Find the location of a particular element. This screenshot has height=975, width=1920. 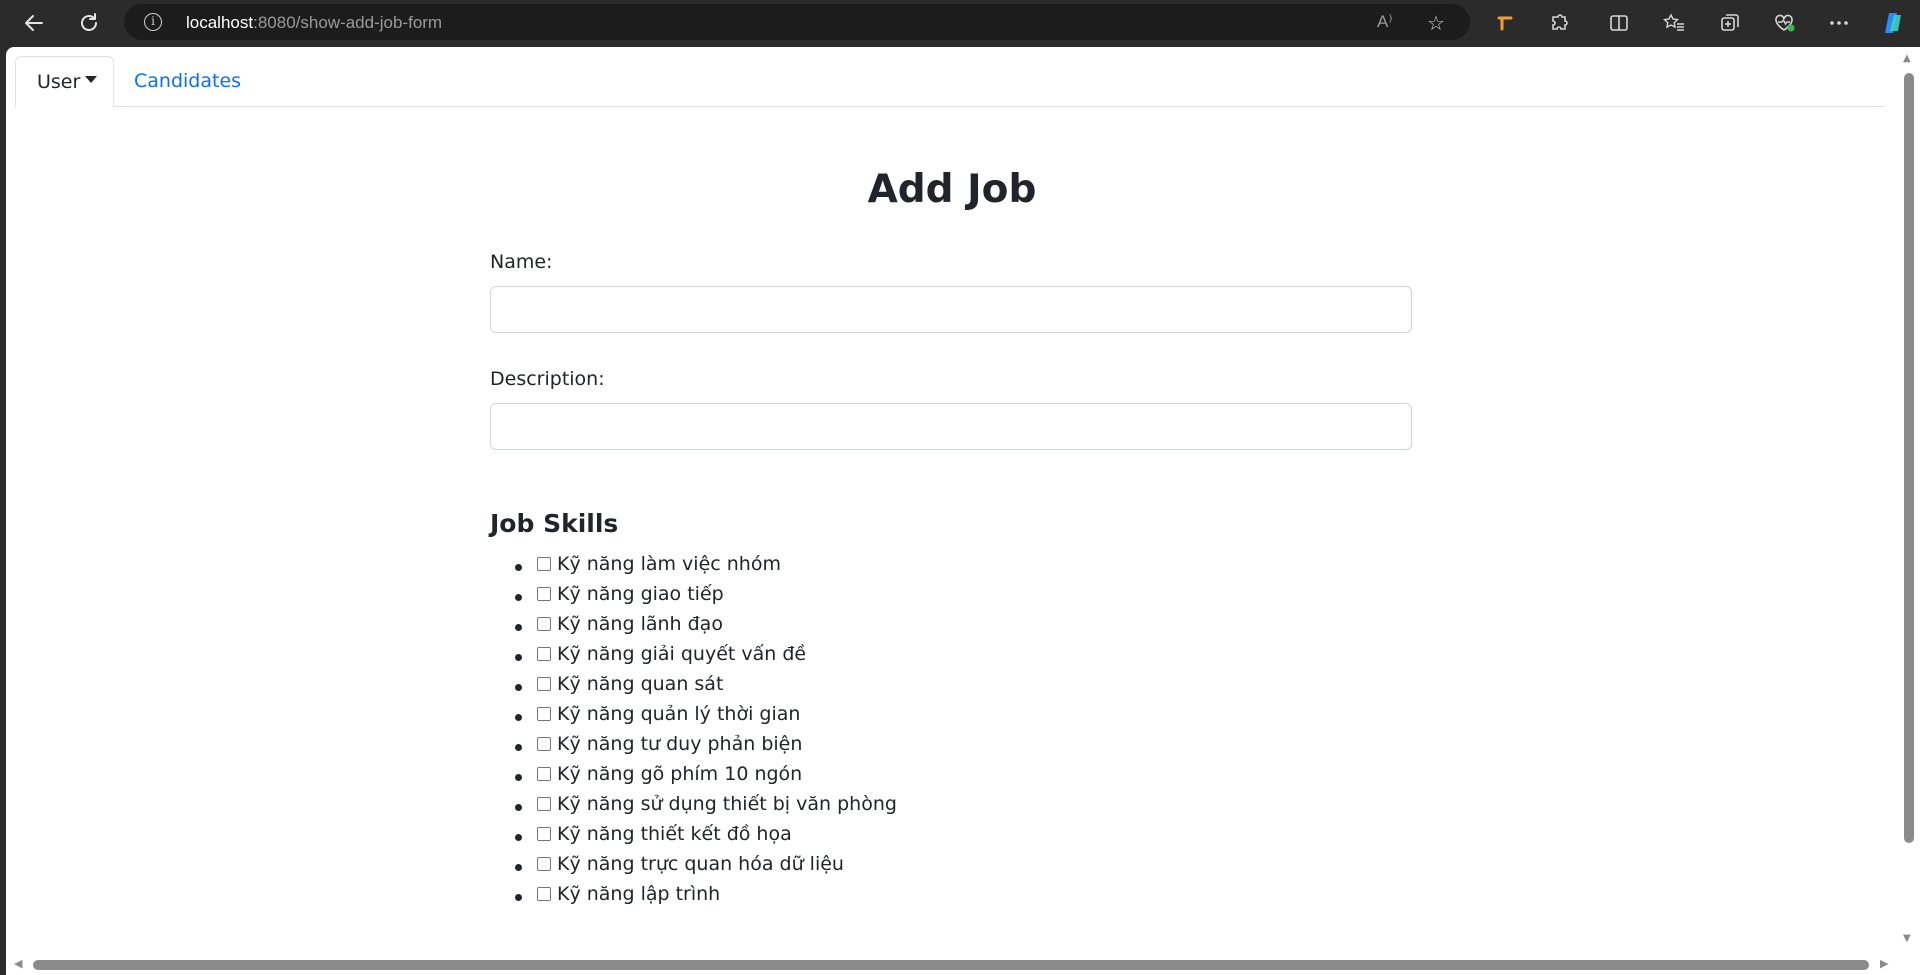

url-path: :8080/show-add-job-form is located at coordinates (348, 22).